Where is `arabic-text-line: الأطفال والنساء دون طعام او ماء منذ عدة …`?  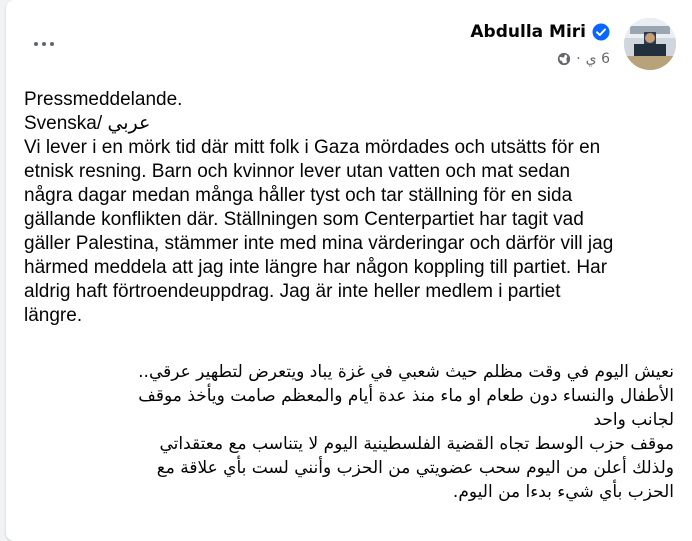 arabic-text-line: الأطفال والنساء دون طعام او ماء منذ عدة … is located at coordinates (406, 396).